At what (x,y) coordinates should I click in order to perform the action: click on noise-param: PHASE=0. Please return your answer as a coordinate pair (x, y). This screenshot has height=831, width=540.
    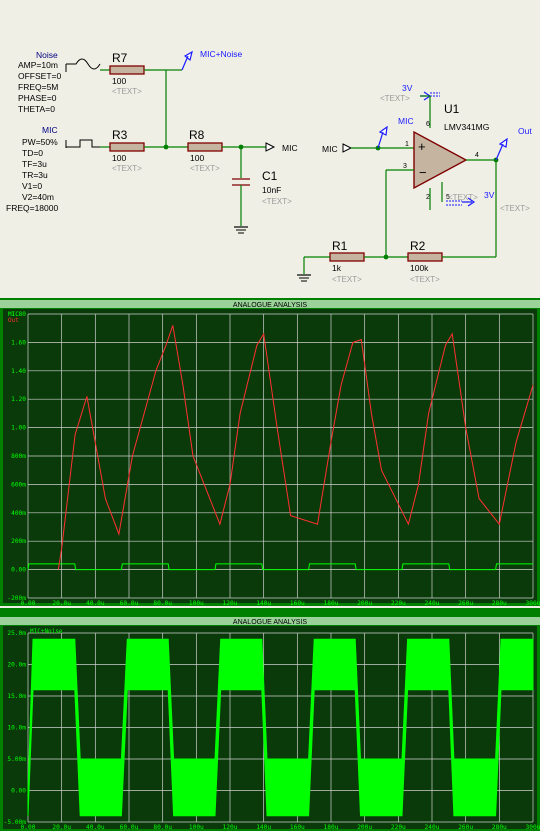
    Looking at the image, I should click on (37, 98).